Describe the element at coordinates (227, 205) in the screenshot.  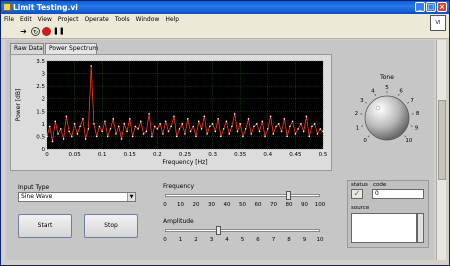
I see `scale-tick-label: 40` at that location.